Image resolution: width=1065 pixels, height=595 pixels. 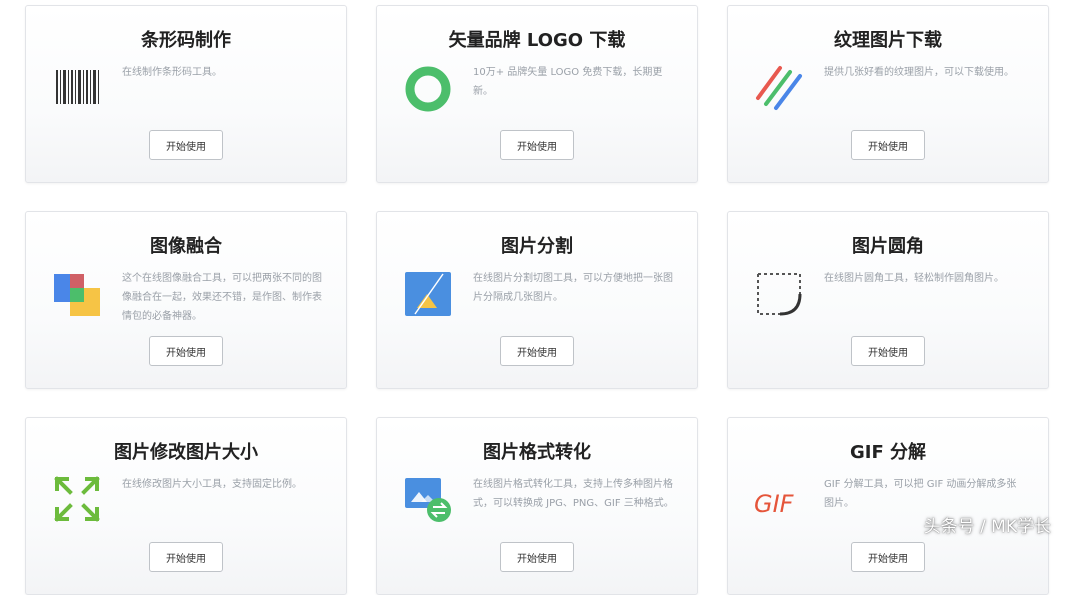 I want to click on card-title: 图片格式转化, so click(x=537, y=452).